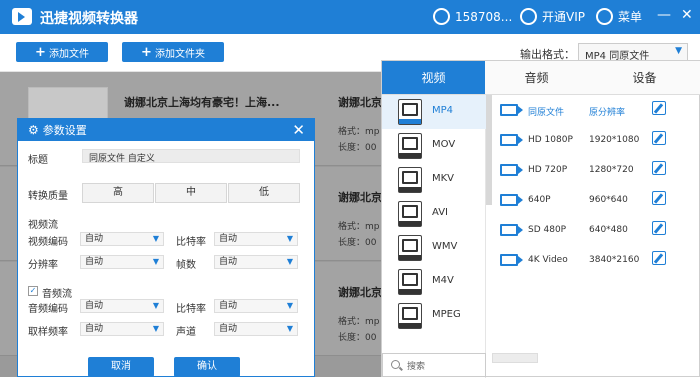 The image size is (700, 378). What do you see at coordinates (256, 239) in the screenshot?
I see `bitrate-select: 自动 ▼` at bounding box center [256, 239].